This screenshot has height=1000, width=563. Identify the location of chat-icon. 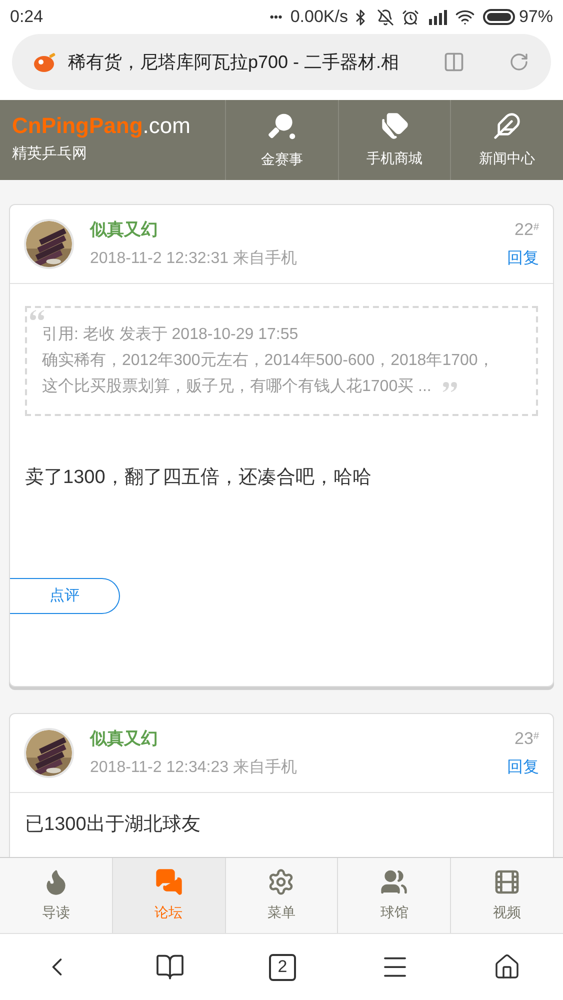
(168, 882).